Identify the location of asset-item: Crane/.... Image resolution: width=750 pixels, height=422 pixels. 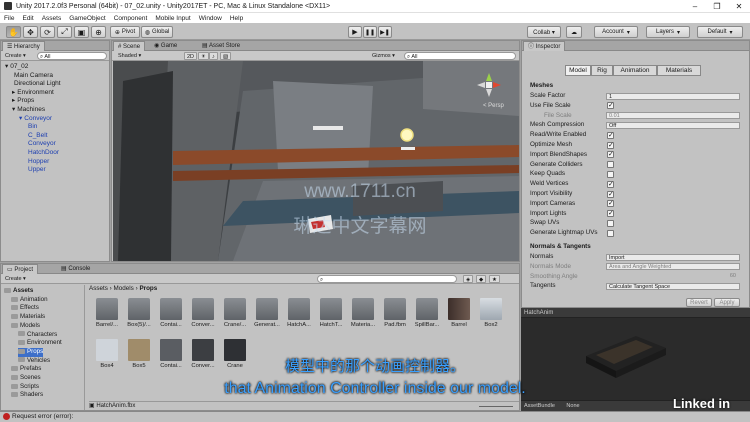
(235, 313).